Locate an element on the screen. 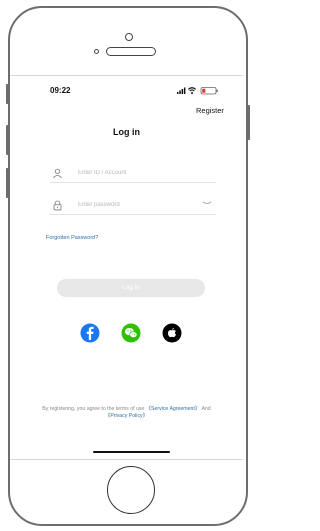 The width and height of the screenshot is (320, 531). password-input is located at coordinates (138, 204).